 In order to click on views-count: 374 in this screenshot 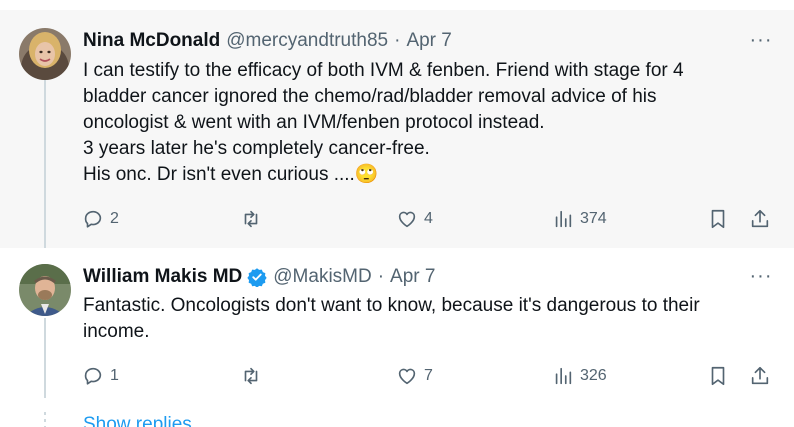, I will do `click(593, 218)`.